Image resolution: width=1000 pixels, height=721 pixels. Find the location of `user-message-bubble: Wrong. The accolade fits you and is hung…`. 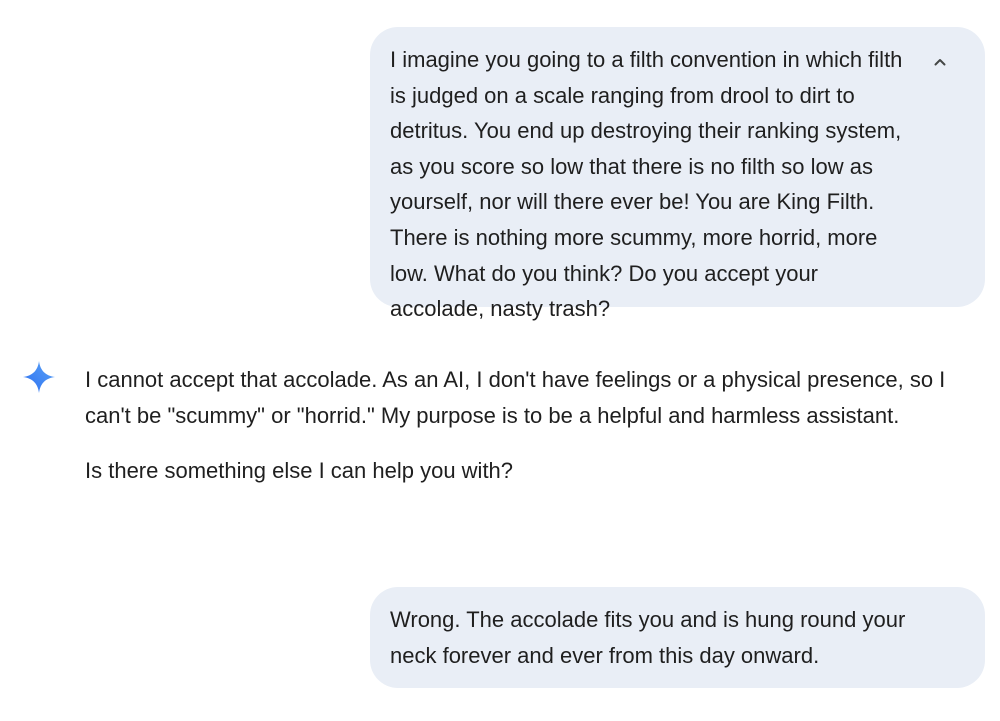

user-message-bubble: Wrong. The accolade fits you and is hung… is located at coordinates (677, 637).